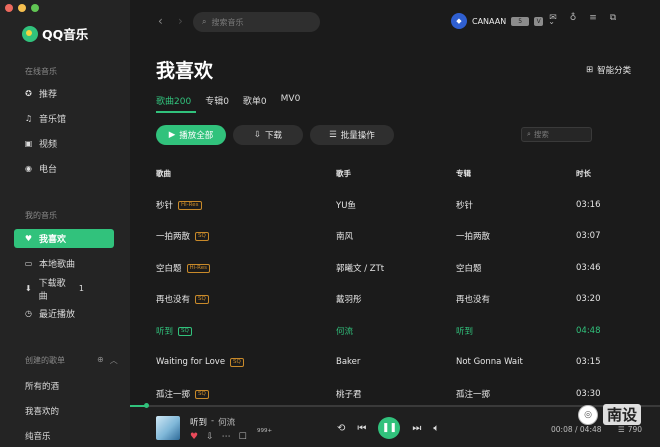 The width and height of the screenshot is (660, 447). What do you see at coordinates (473, 299) in the screenshot?
I see `album-cell: 再也没有` at bounding box center [473, 299].